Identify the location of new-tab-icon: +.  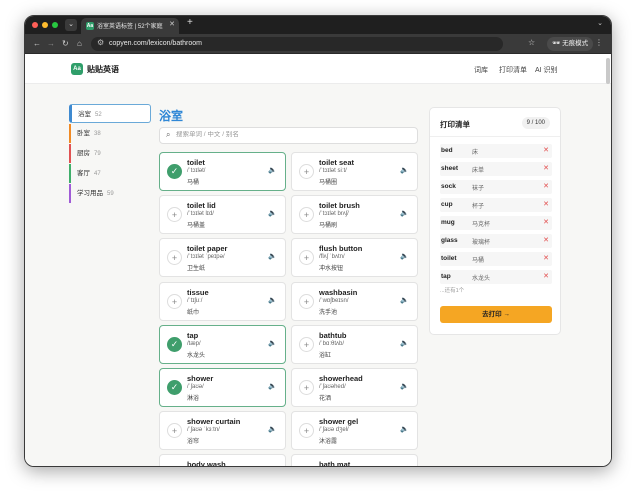
(190, 22).